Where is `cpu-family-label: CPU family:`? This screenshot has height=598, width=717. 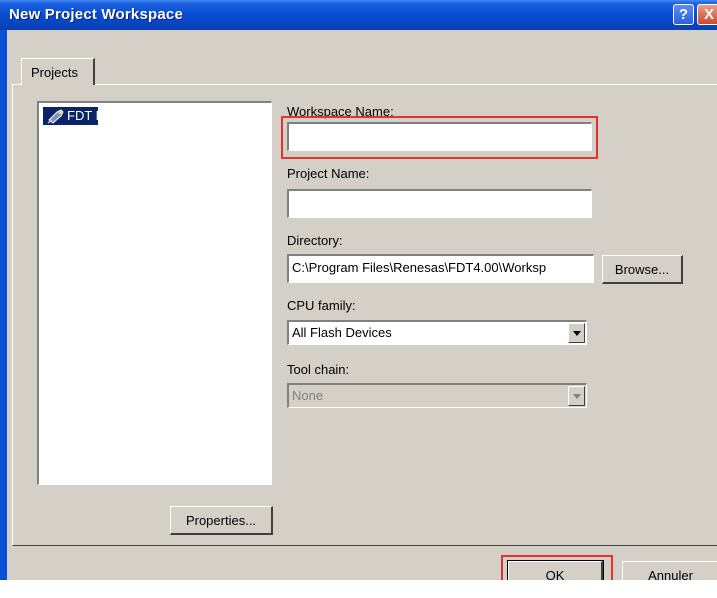 cpu-family-label: CPU family: is located at coordinates (321, 305).